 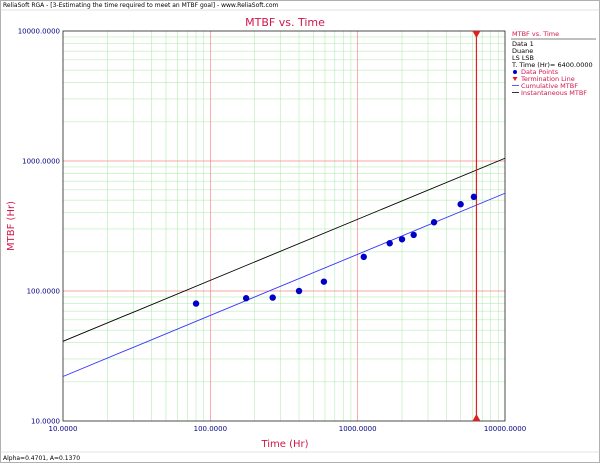 What do you see at coordinates (43, 292) in the screenshot?
I see `y-tick-label: 100.0000` at bounding box center [43, 292].